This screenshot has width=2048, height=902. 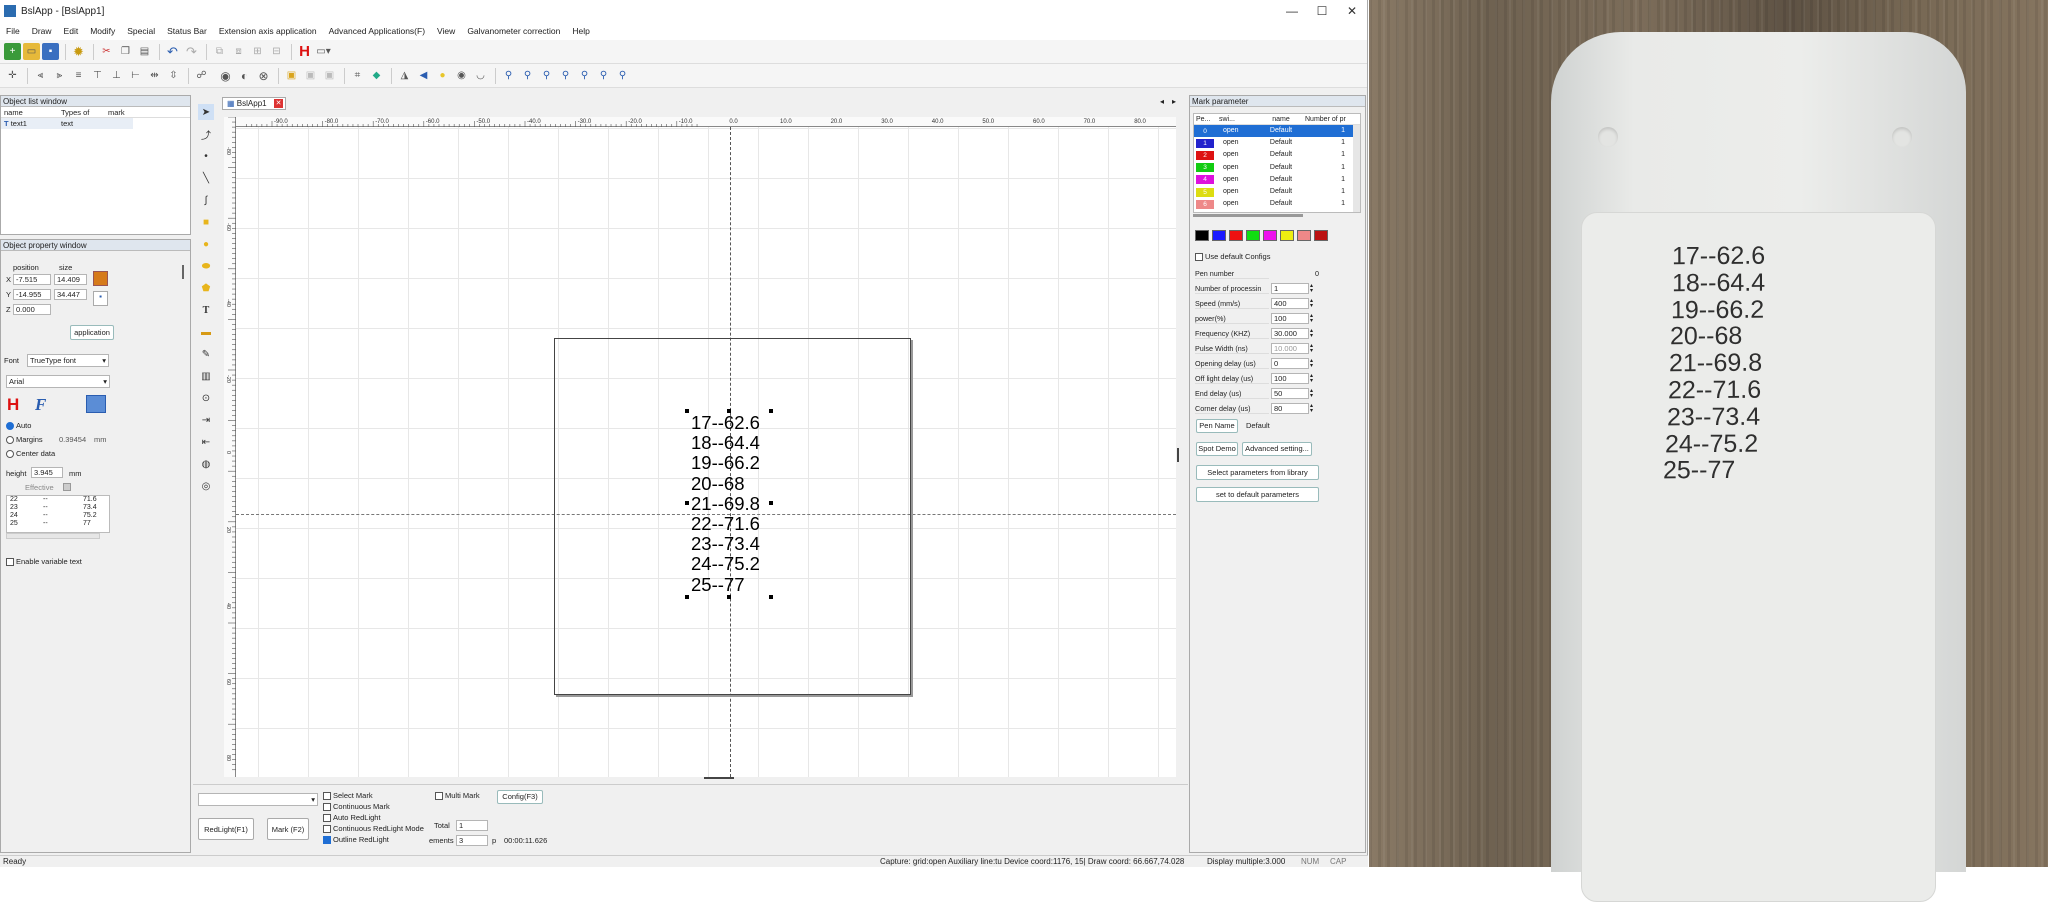 I want to click on settings-gear-icon: ✹, so click(x=78, y=51).